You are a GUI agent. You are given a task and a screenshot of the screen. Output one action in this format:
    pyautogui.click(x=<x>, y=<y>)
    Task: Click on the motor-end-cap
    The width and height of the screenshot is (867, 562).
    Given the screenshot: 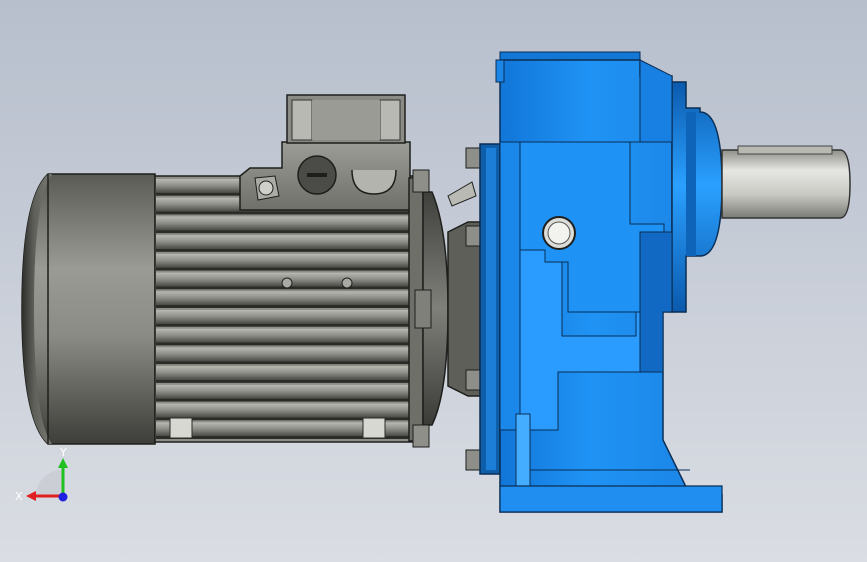 What is the action you would take?
    pyautogui.click(x=88, y=309)
    